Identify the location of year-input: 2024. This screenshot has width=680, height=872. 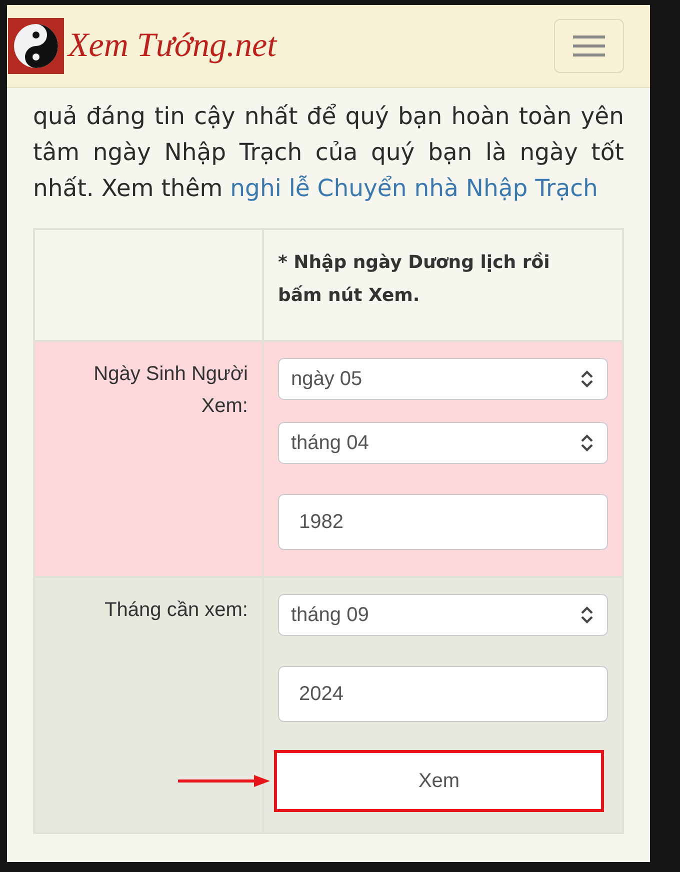
(443, 694).